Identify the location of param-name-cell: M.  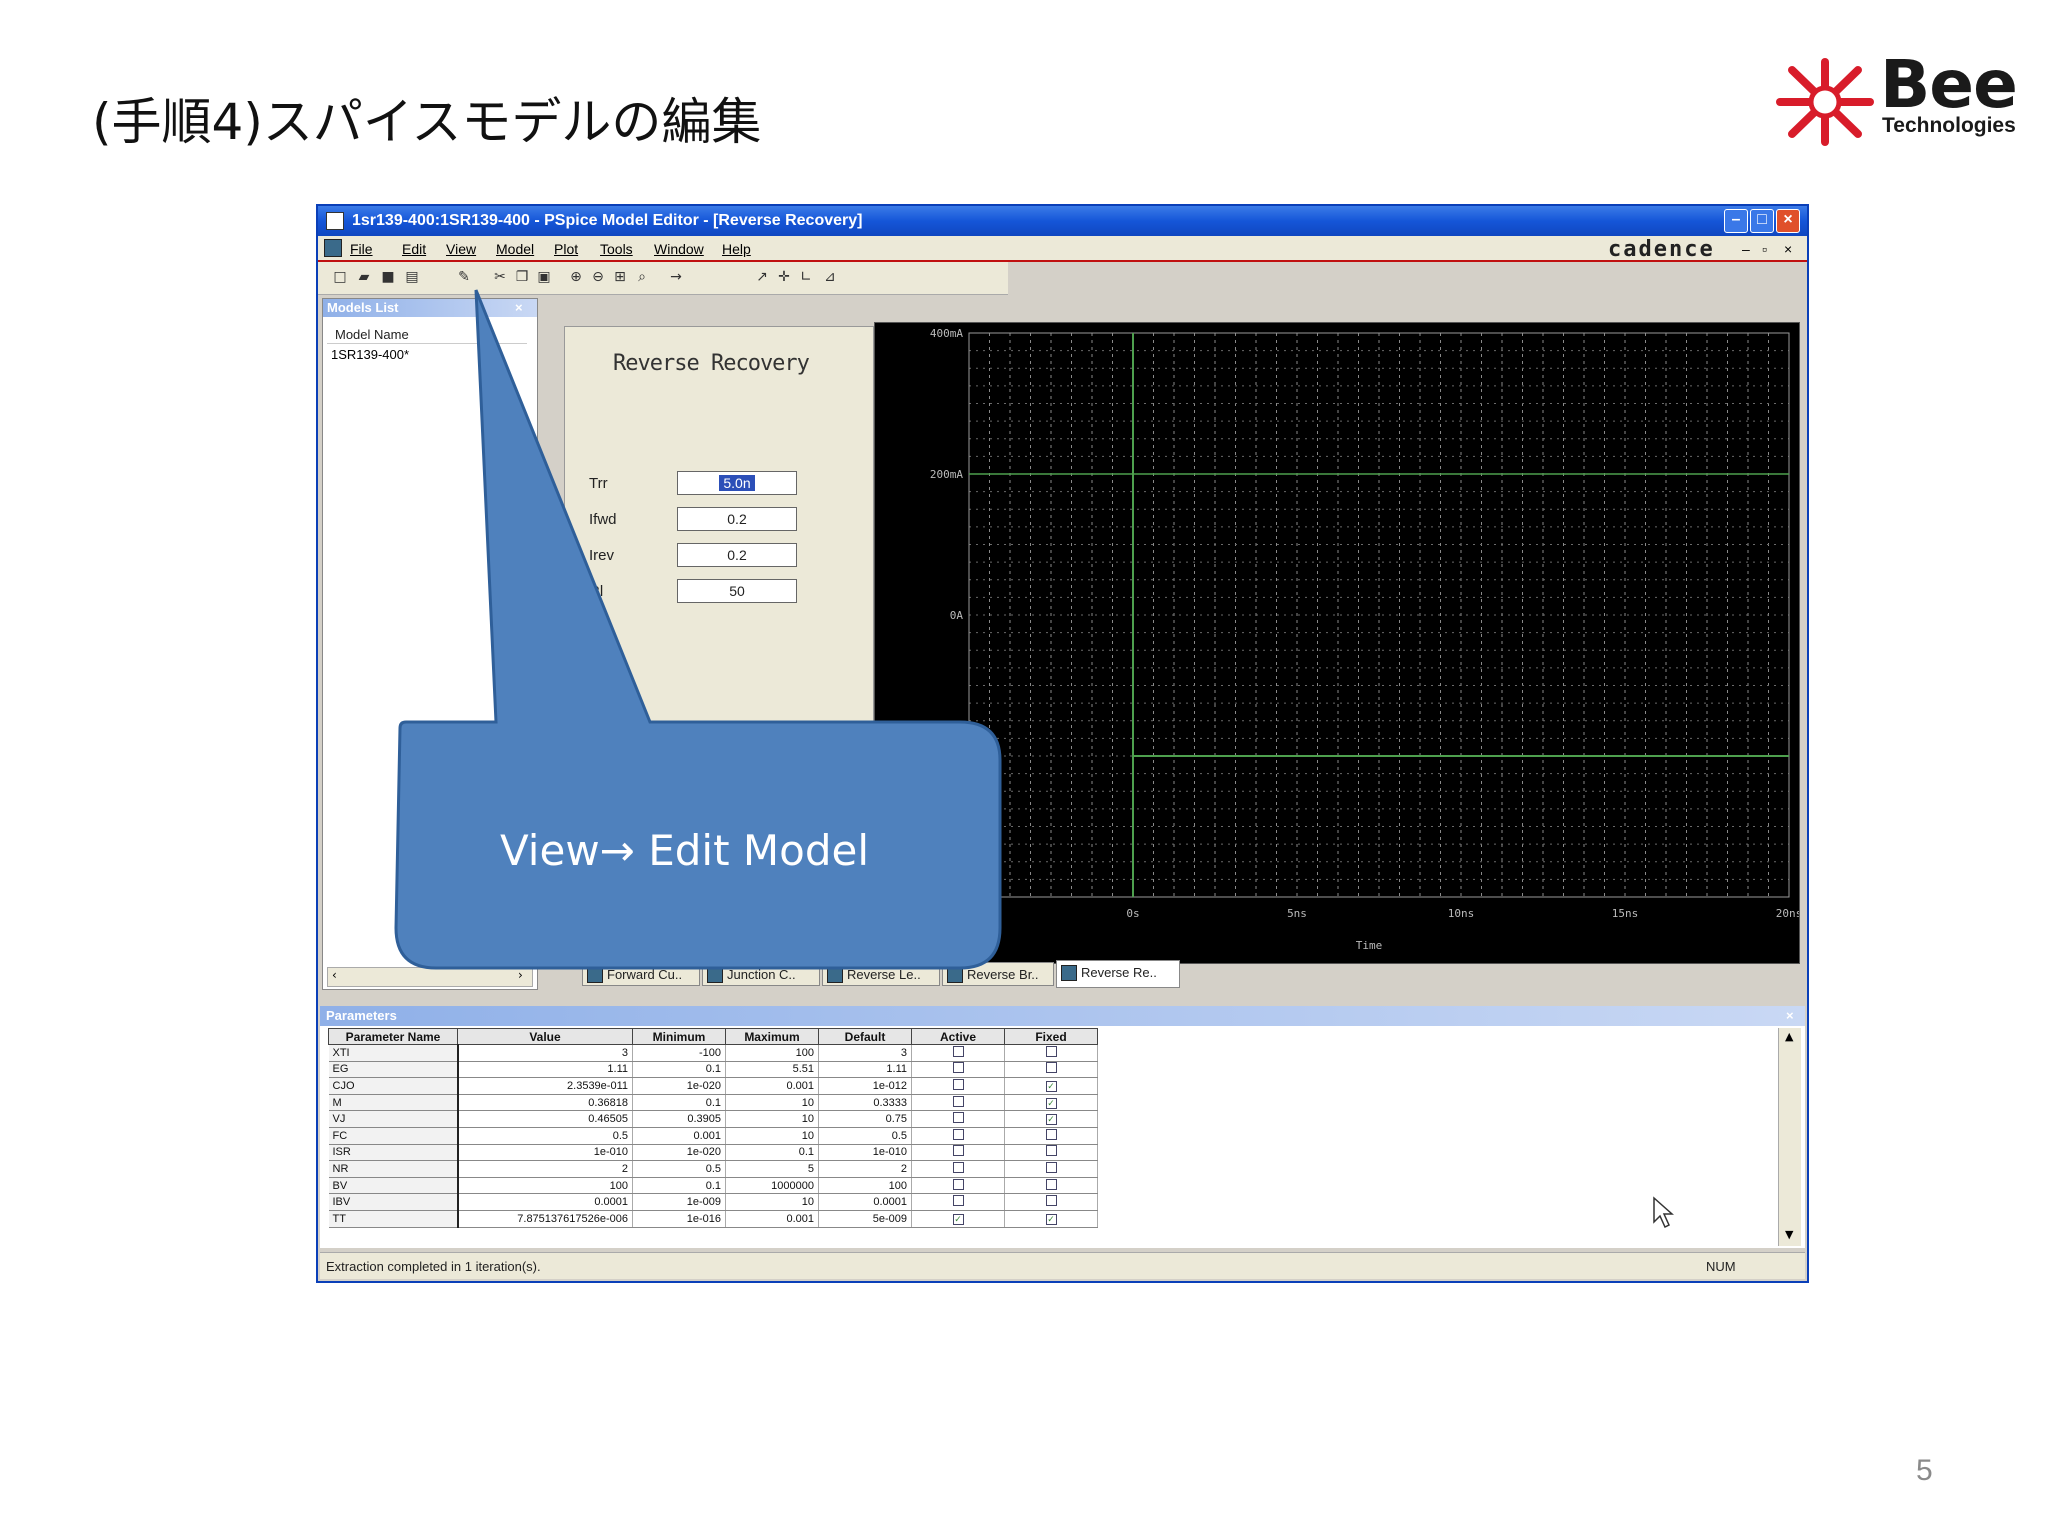
(393, 1103).